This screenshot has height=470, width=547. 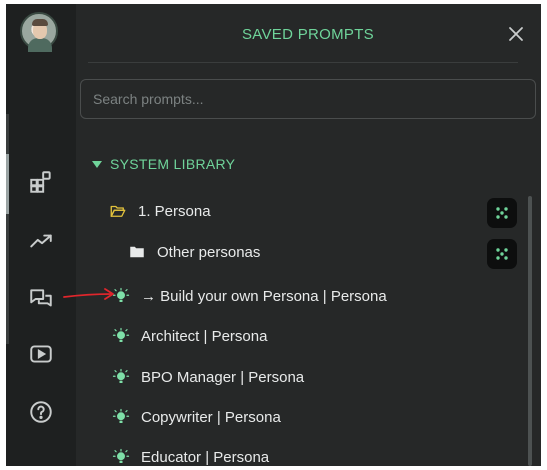 I want to click on prompt-item: Copywriter | Persona, so click(x=196, y=417).